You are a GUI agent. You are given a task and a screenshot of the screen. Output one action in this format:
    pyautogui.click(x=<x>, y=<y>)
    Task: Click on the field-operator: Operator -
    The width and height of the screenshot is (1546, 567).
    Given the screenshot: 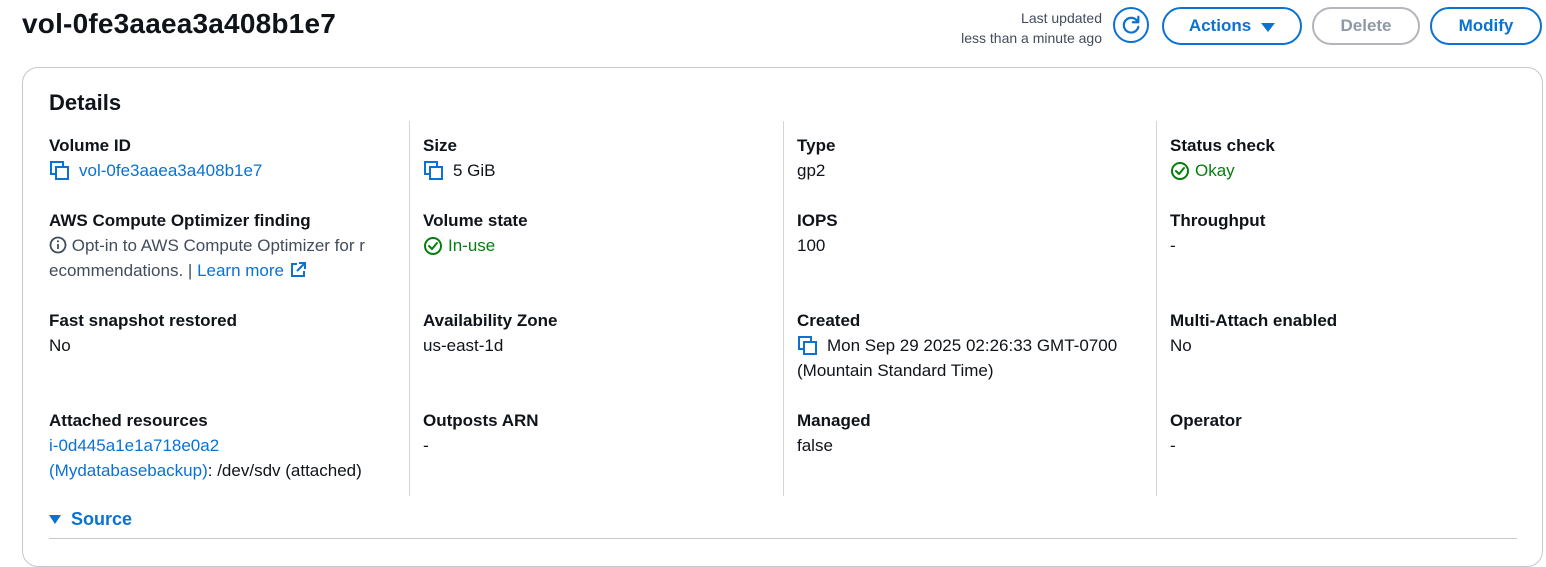 What is the action you would take?
    pyautogui.click(x=1206, y=433)
    